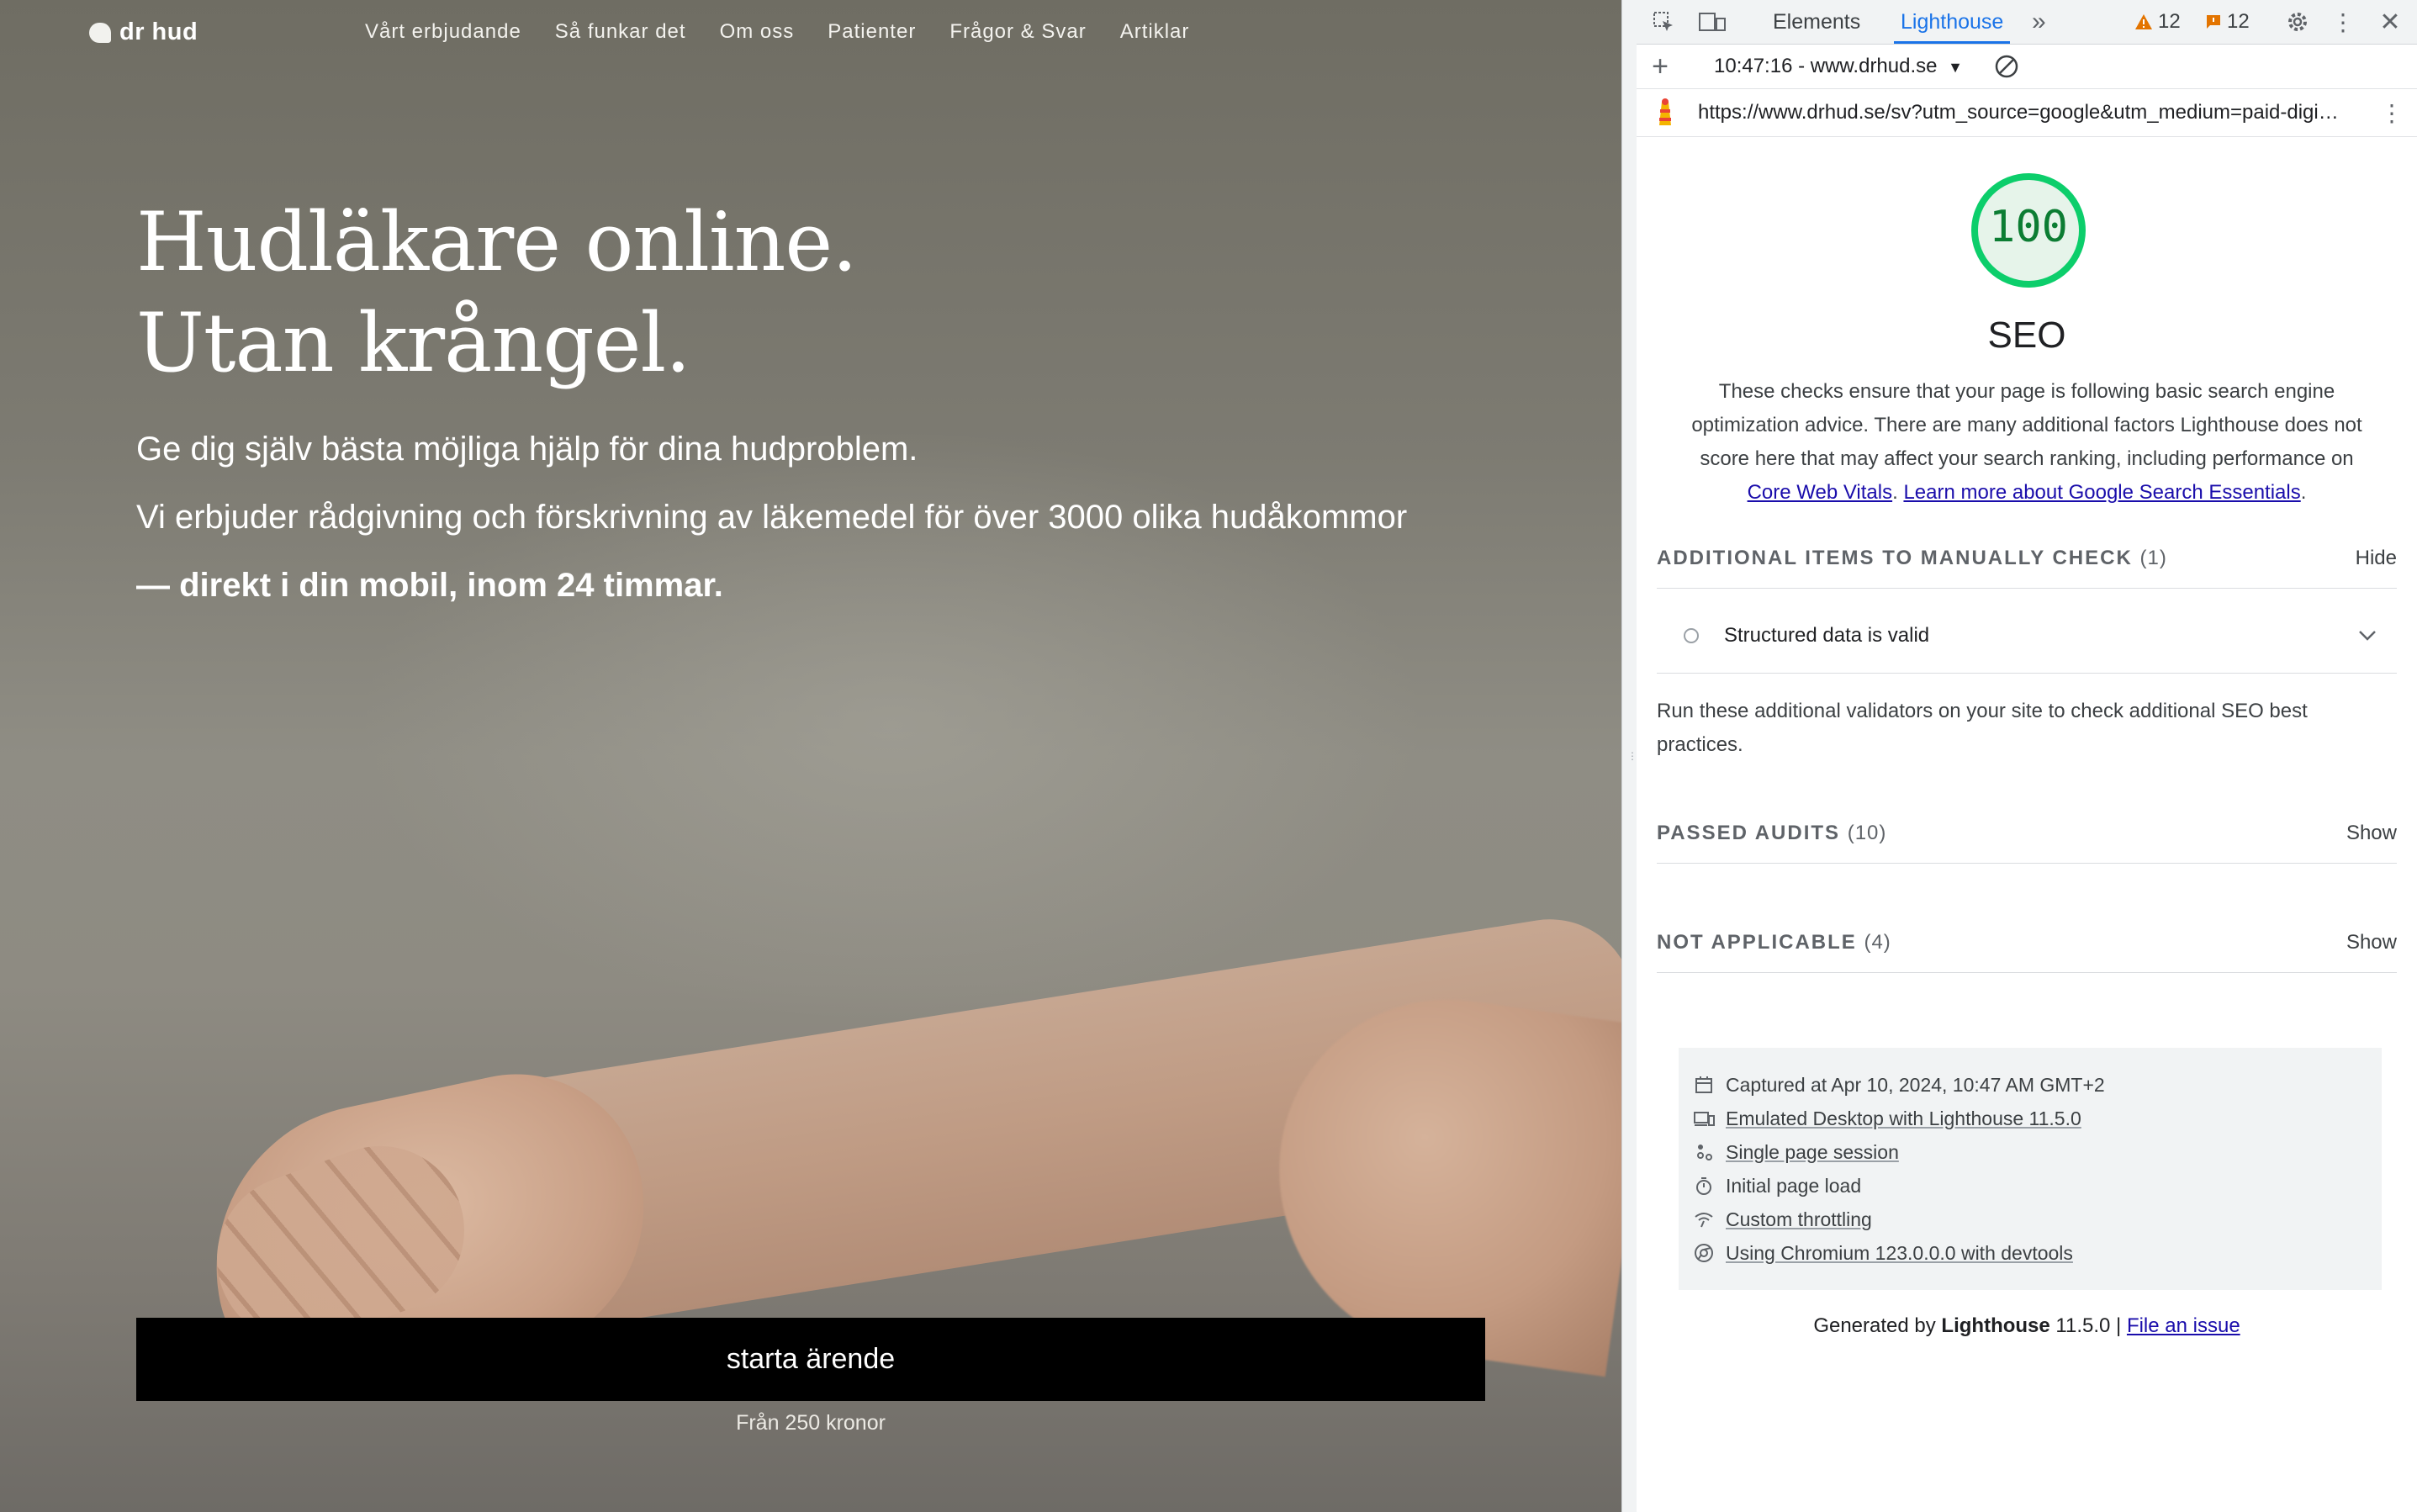  I want to click on report-selector: 10:47:16 - www.drhud.se ▼, so click(1839, 66).